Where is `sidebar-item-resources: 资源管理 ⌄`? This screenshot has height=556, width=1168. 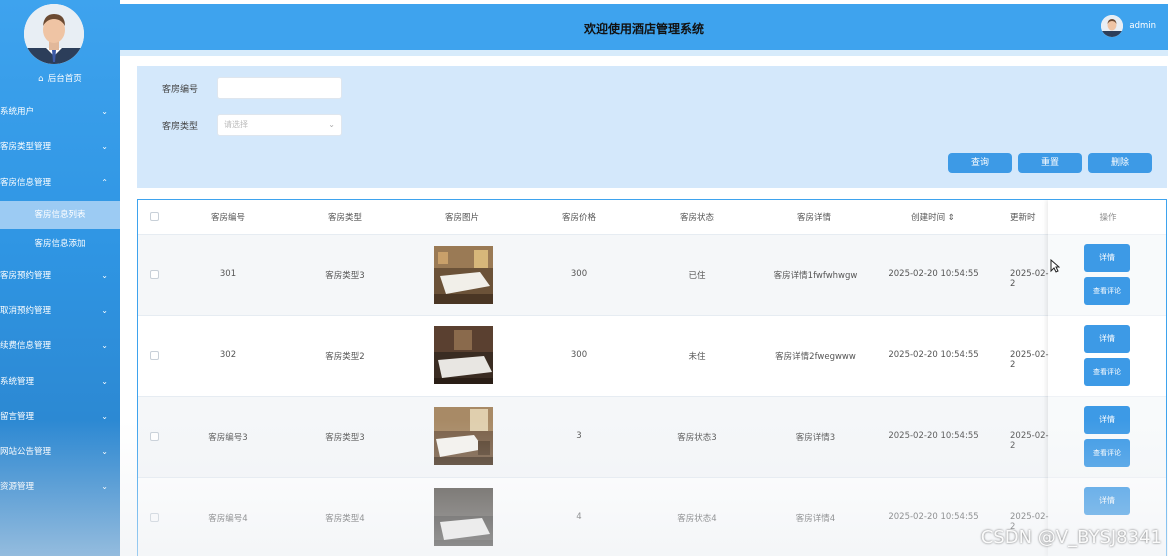 sidebar-item-resources: 资源管理 ⌄ is located at coordinates (60, 487).